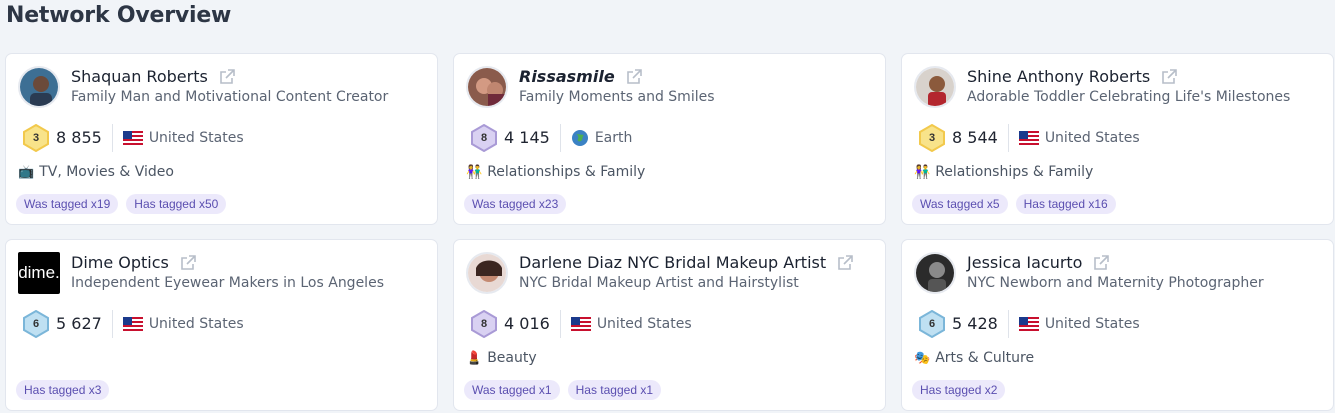 The height and width of the screenshot is (413, 1335). I want to click on audience-count: 5 428, so click(980, 324).